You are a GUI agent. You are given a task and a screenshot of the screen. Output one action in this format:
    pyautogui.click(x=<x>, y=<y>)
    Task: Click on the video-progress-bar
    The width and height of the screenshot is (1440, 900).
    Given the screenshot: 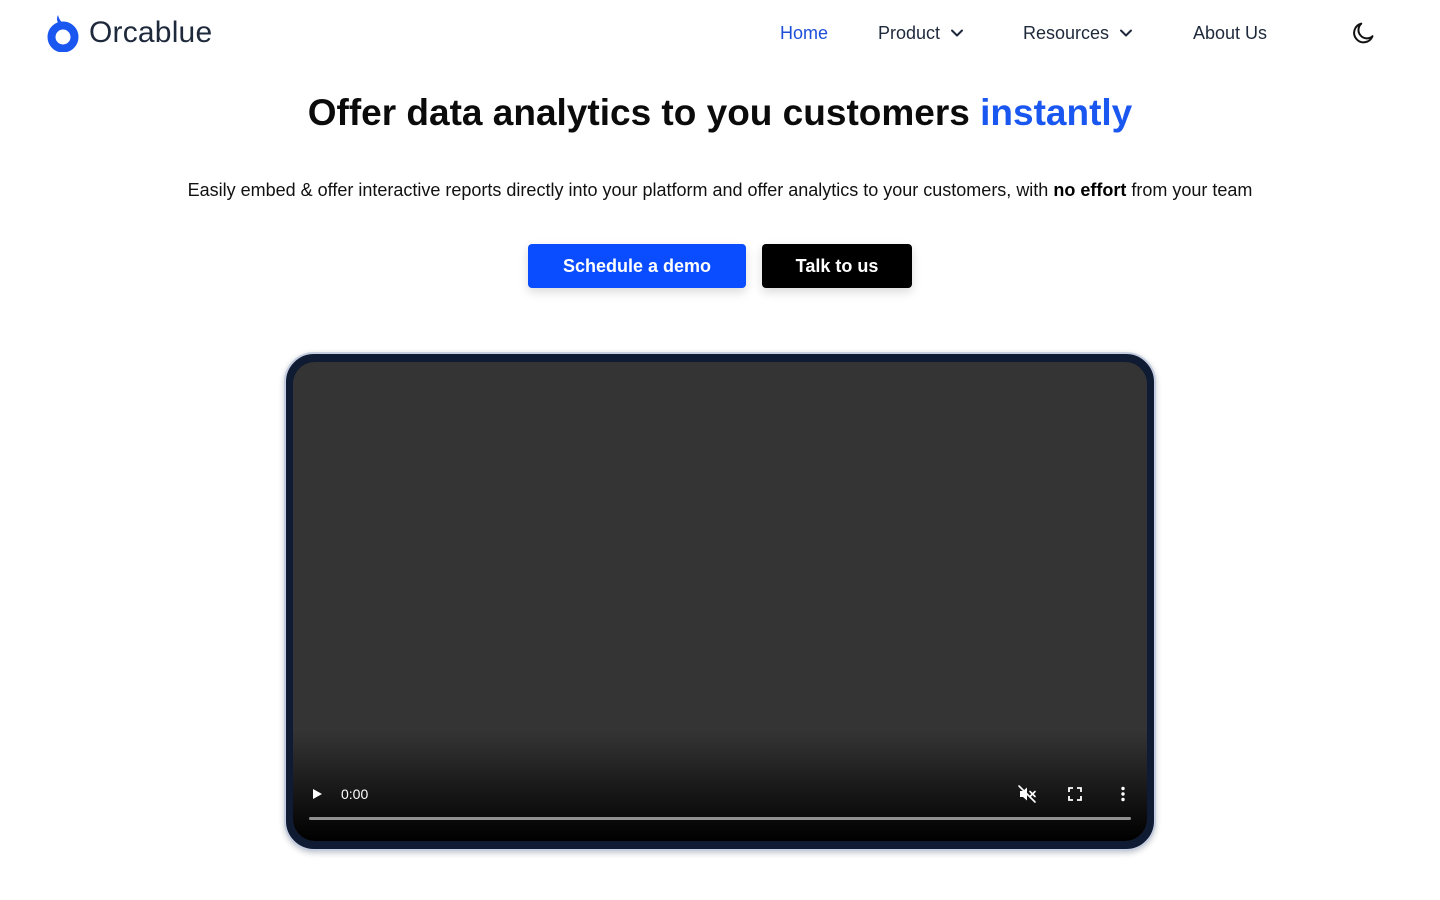 What is the action you would take?
    pyautogui.click(x=720, y=818)
    